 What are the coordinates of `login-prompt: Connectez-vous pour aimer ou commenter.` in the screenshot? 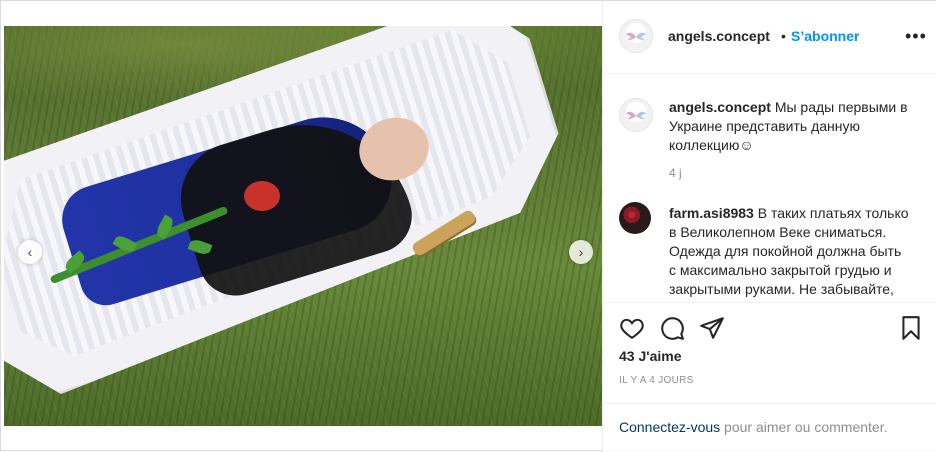 It's located at (753, 427).